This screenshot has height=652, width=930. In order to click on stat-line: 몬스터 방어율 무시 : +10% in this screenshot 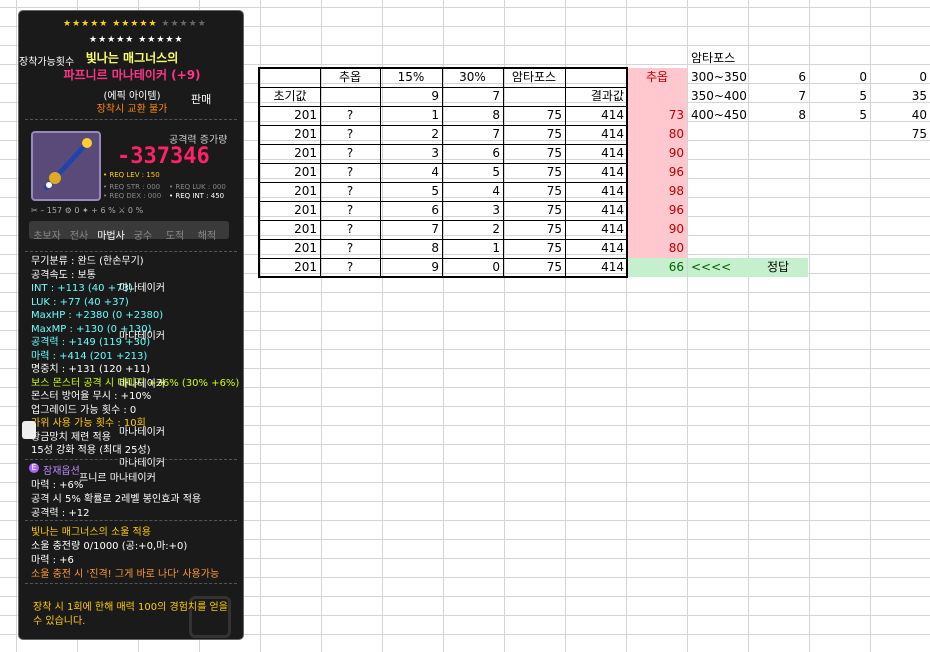, I will do `click(91, 396)`.